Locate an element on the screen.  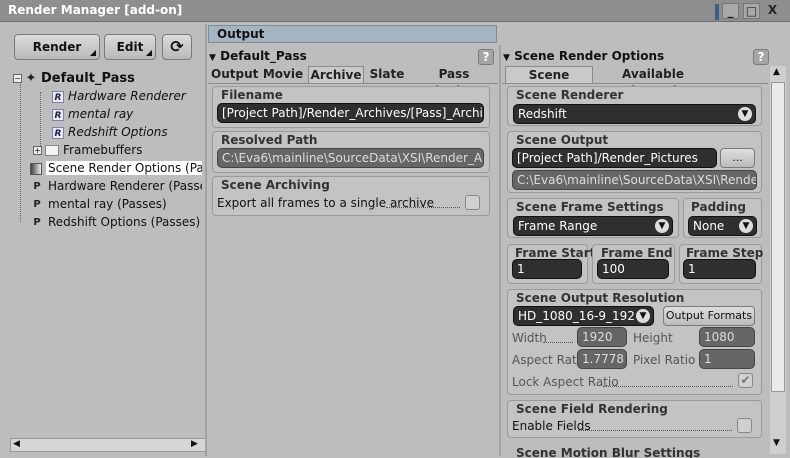
filename-title: Filename is located at coordinates (252, 95).